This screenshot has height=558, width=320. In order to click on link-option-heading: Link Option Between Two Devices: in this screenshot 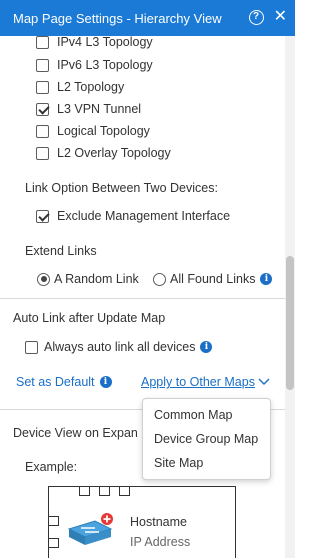, I will do `click(121, 188)`.